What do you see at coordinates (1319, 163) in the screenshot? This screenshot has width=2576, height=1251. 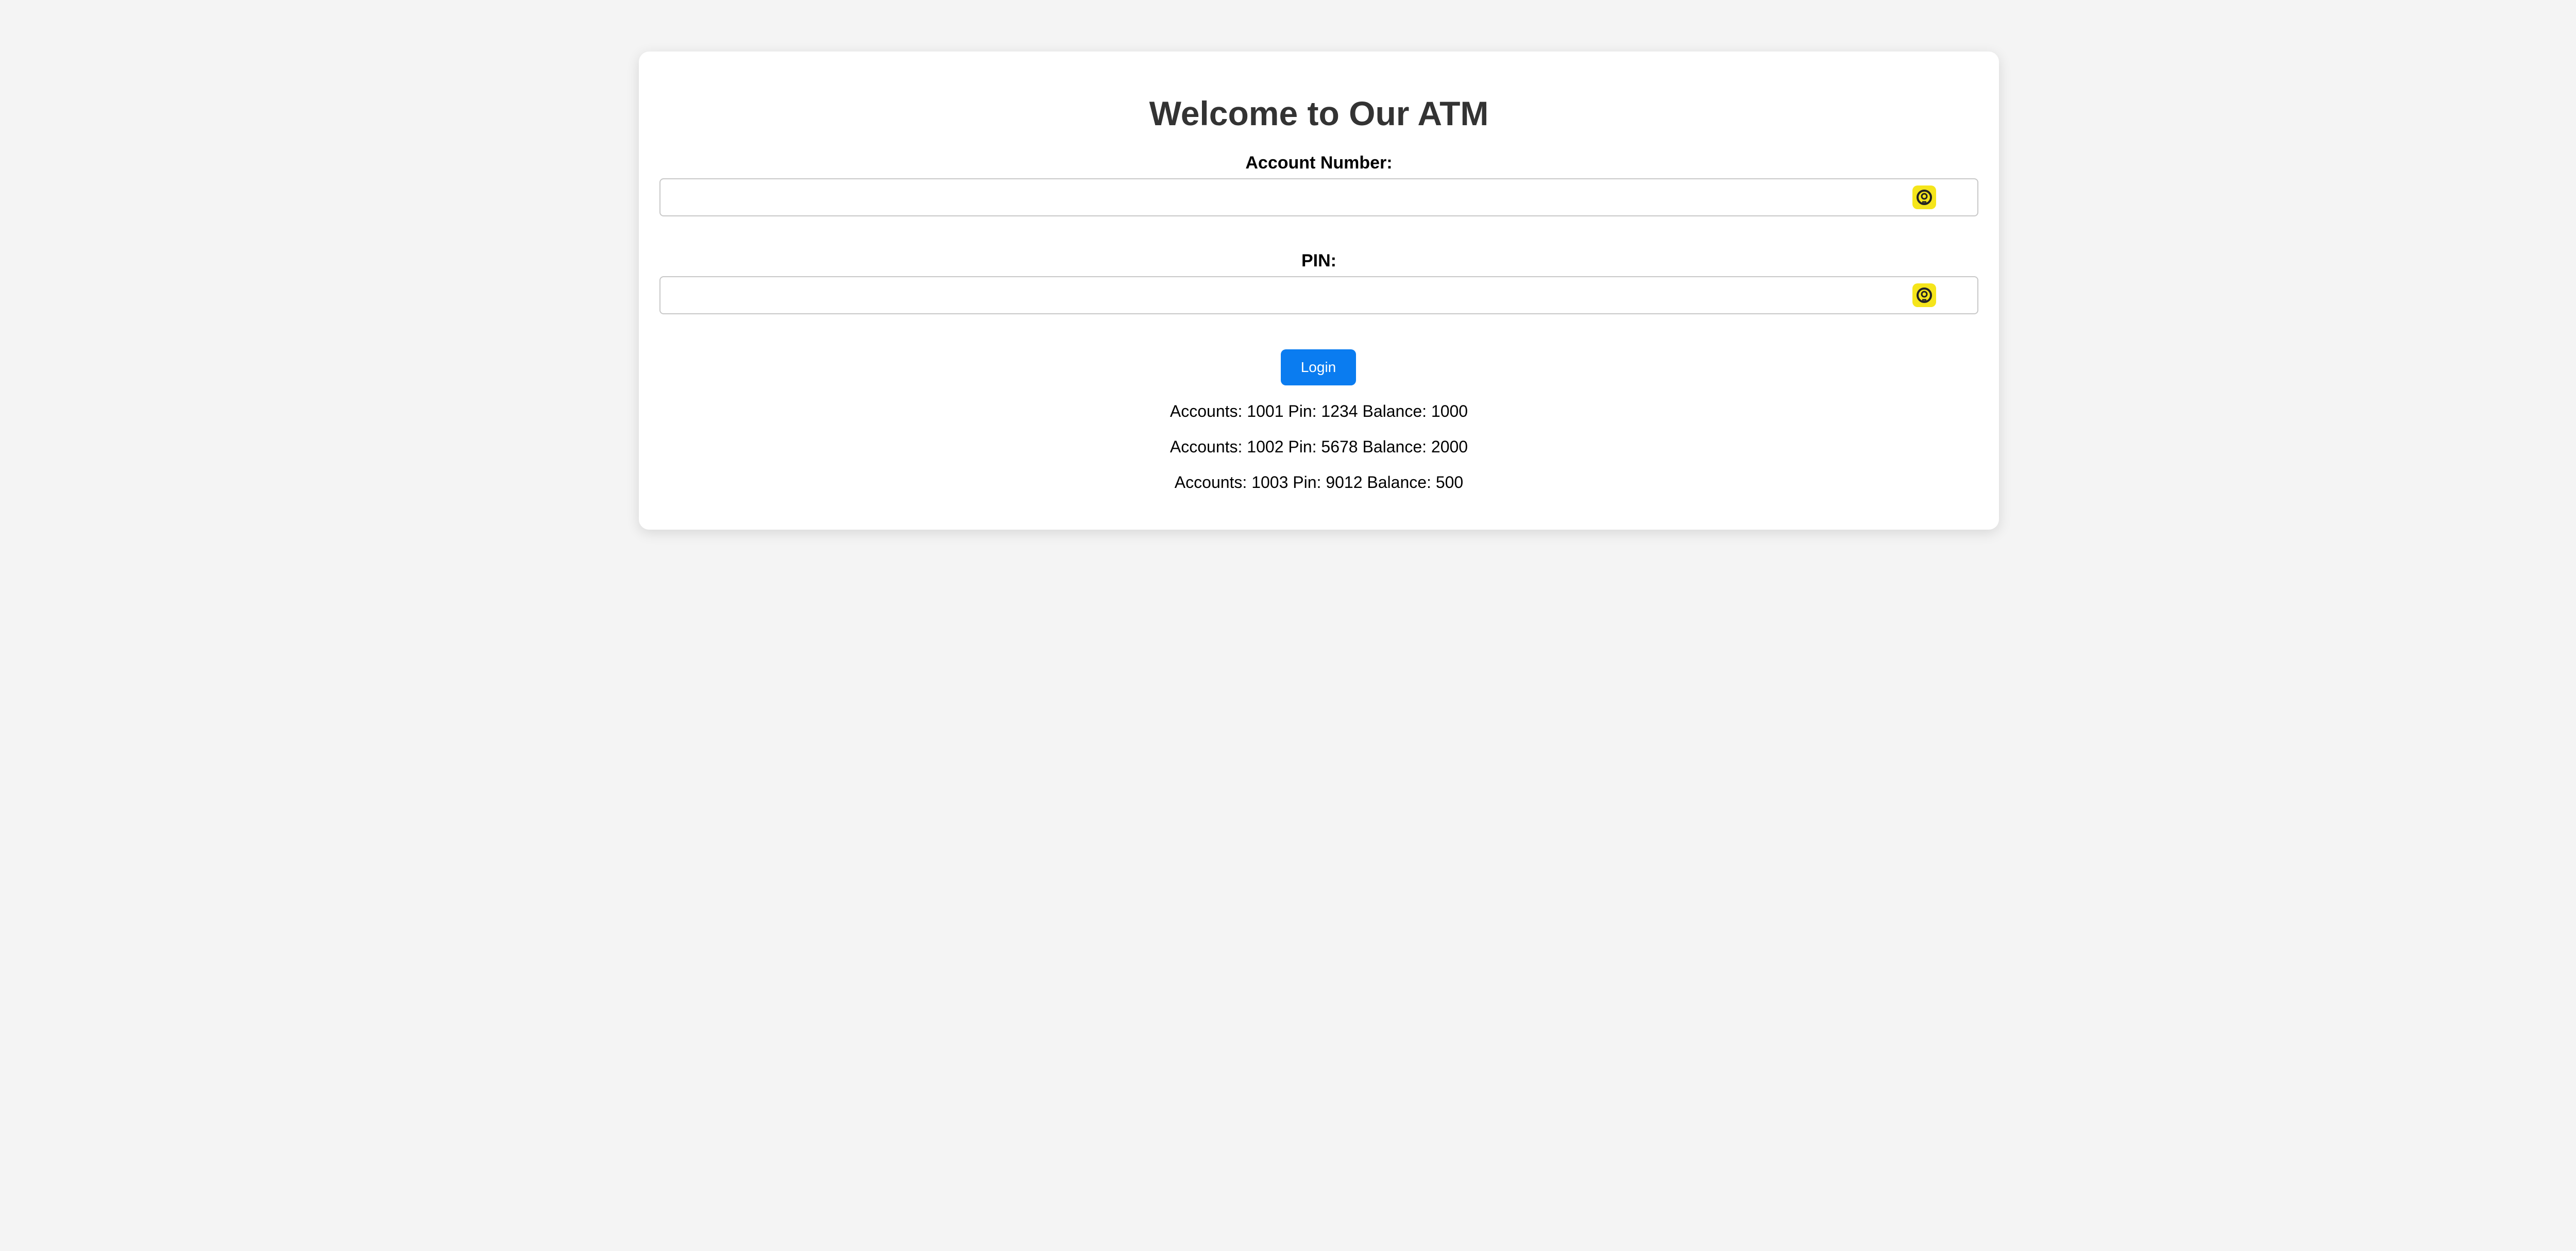 I see `account-number-label: Account Number:` at bounding box center [1319, 163].